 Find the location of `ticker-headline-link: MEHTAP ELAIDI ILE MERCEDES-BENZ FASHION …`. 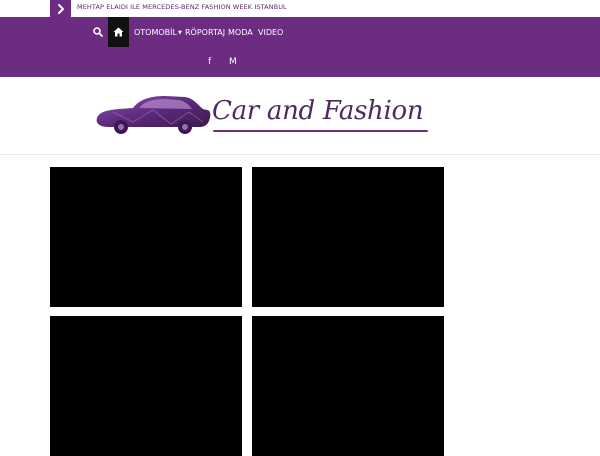

ticker-headline-link: MEHTAP ELAIDI ILE MERCEDES-BENZ FASHION … is located at coordinates (182, 7).